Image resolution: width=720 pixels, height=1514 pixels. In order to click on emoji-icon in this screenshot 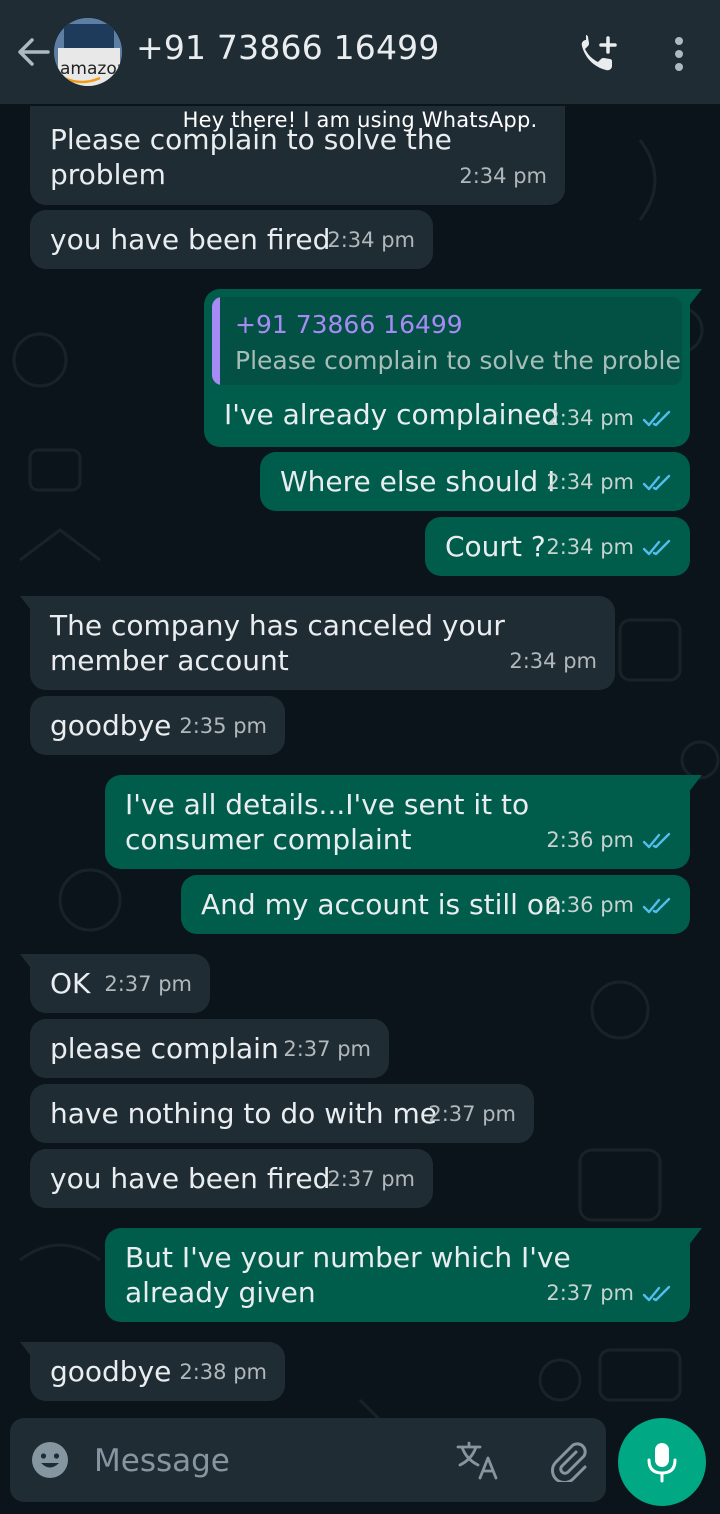, I will do `click(50, 1460)`.